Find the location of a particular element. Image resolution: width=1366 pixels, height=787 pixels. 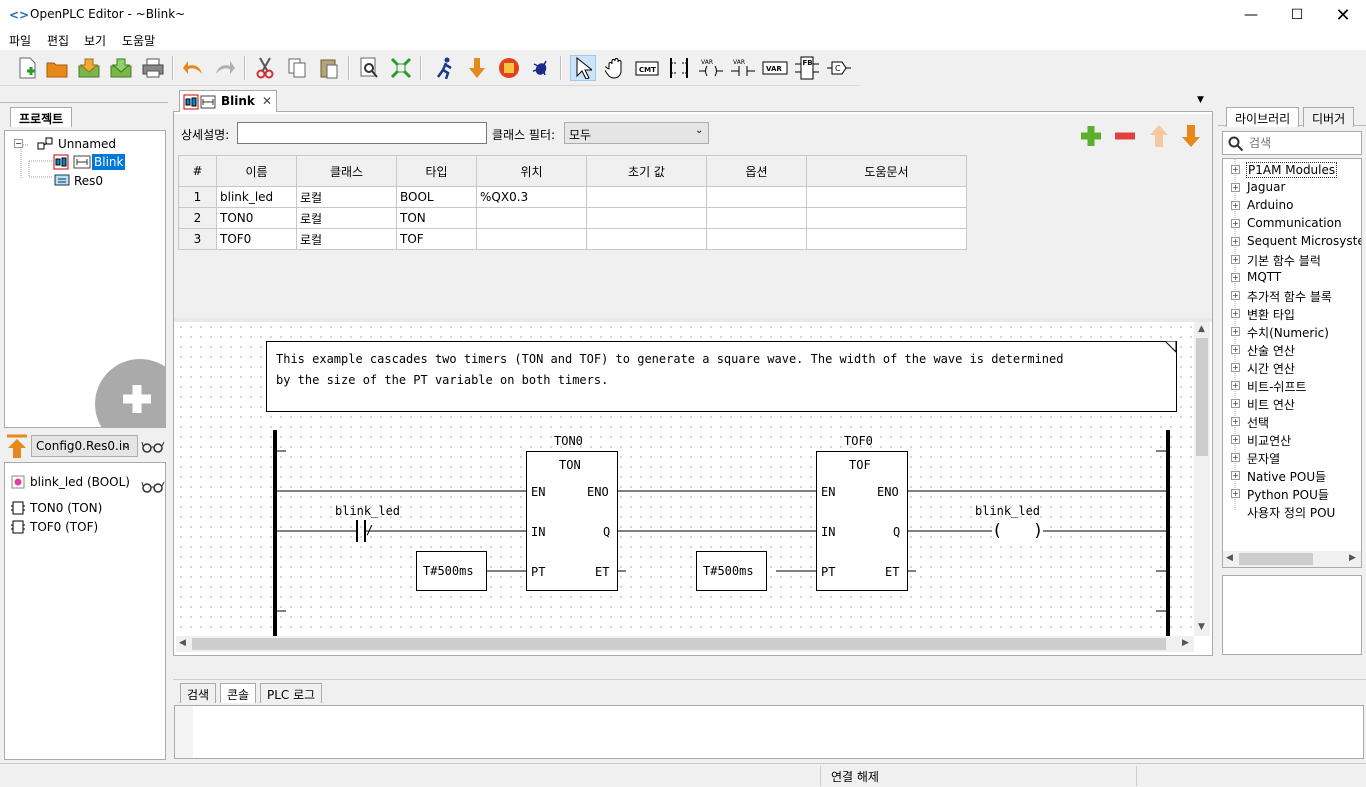

table-row: 3 TOF0 로컬 TOF is located at coordinates (572, 239).